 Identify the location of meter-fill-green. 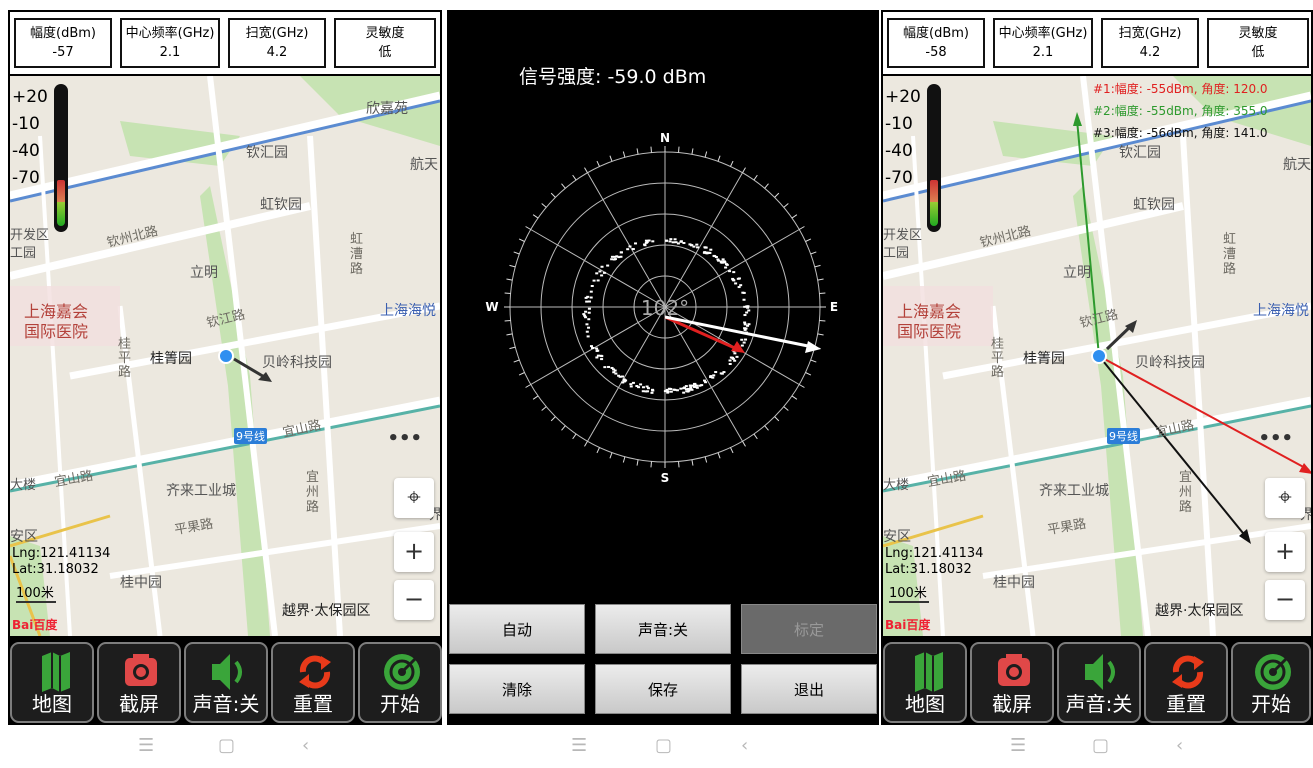
(934, 214).